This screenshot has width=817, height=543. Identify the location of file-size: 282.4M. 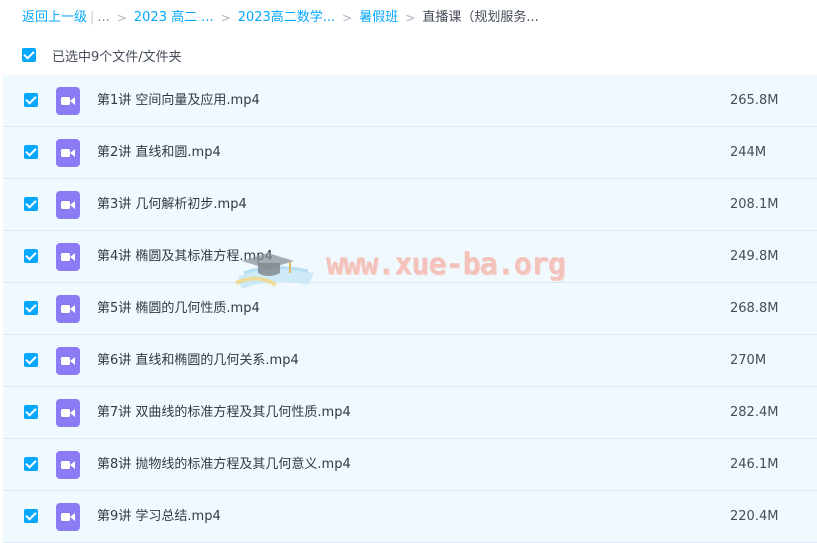
(754, 412).